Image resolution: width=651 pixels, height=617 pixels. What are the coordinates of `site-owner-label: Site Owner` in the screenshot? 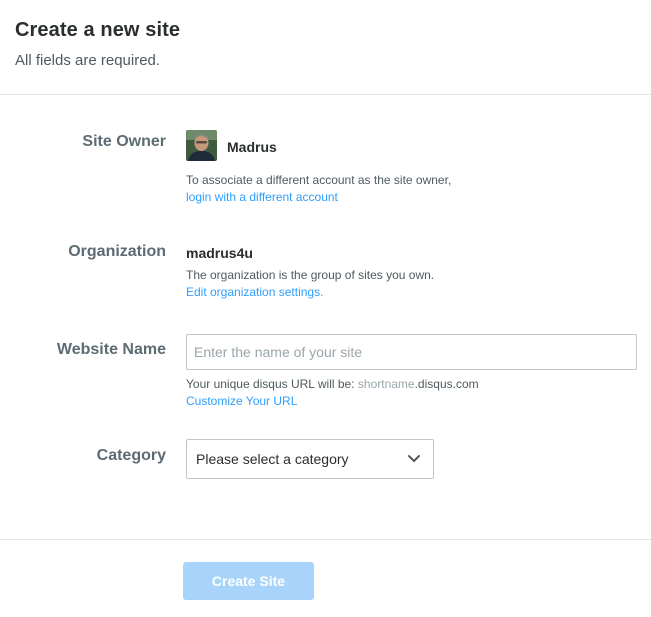 It's located at (124, 141).